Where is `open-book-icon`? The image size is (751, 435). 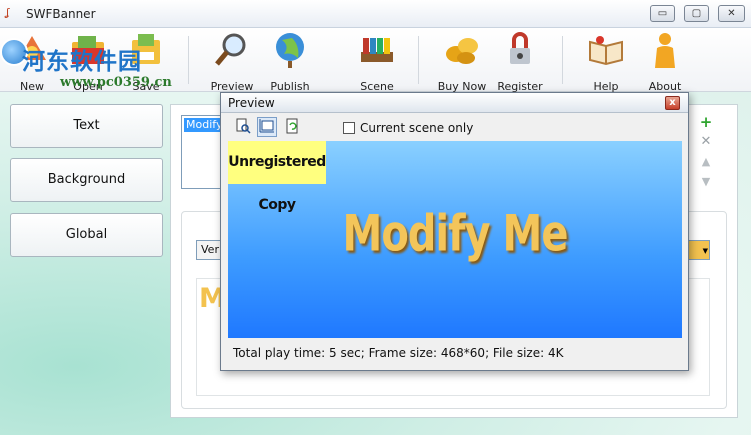 open-book-icon is located at coordinates (606, 51).